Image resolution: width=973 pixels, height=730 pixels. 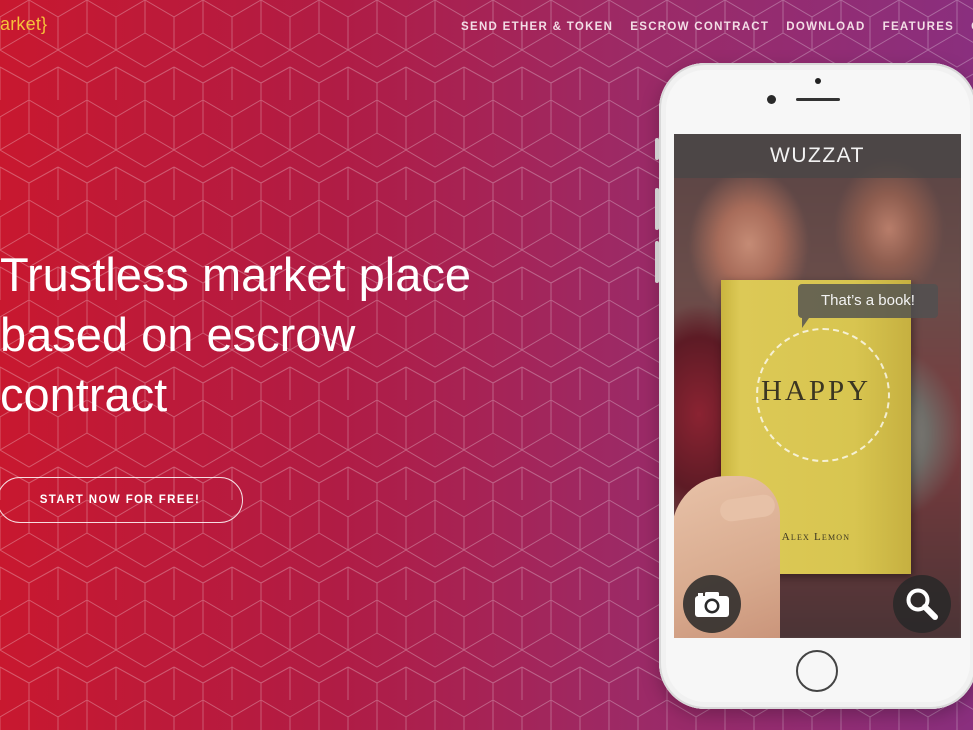 I want to click on bubble-tail, so click(x=805, y=323).